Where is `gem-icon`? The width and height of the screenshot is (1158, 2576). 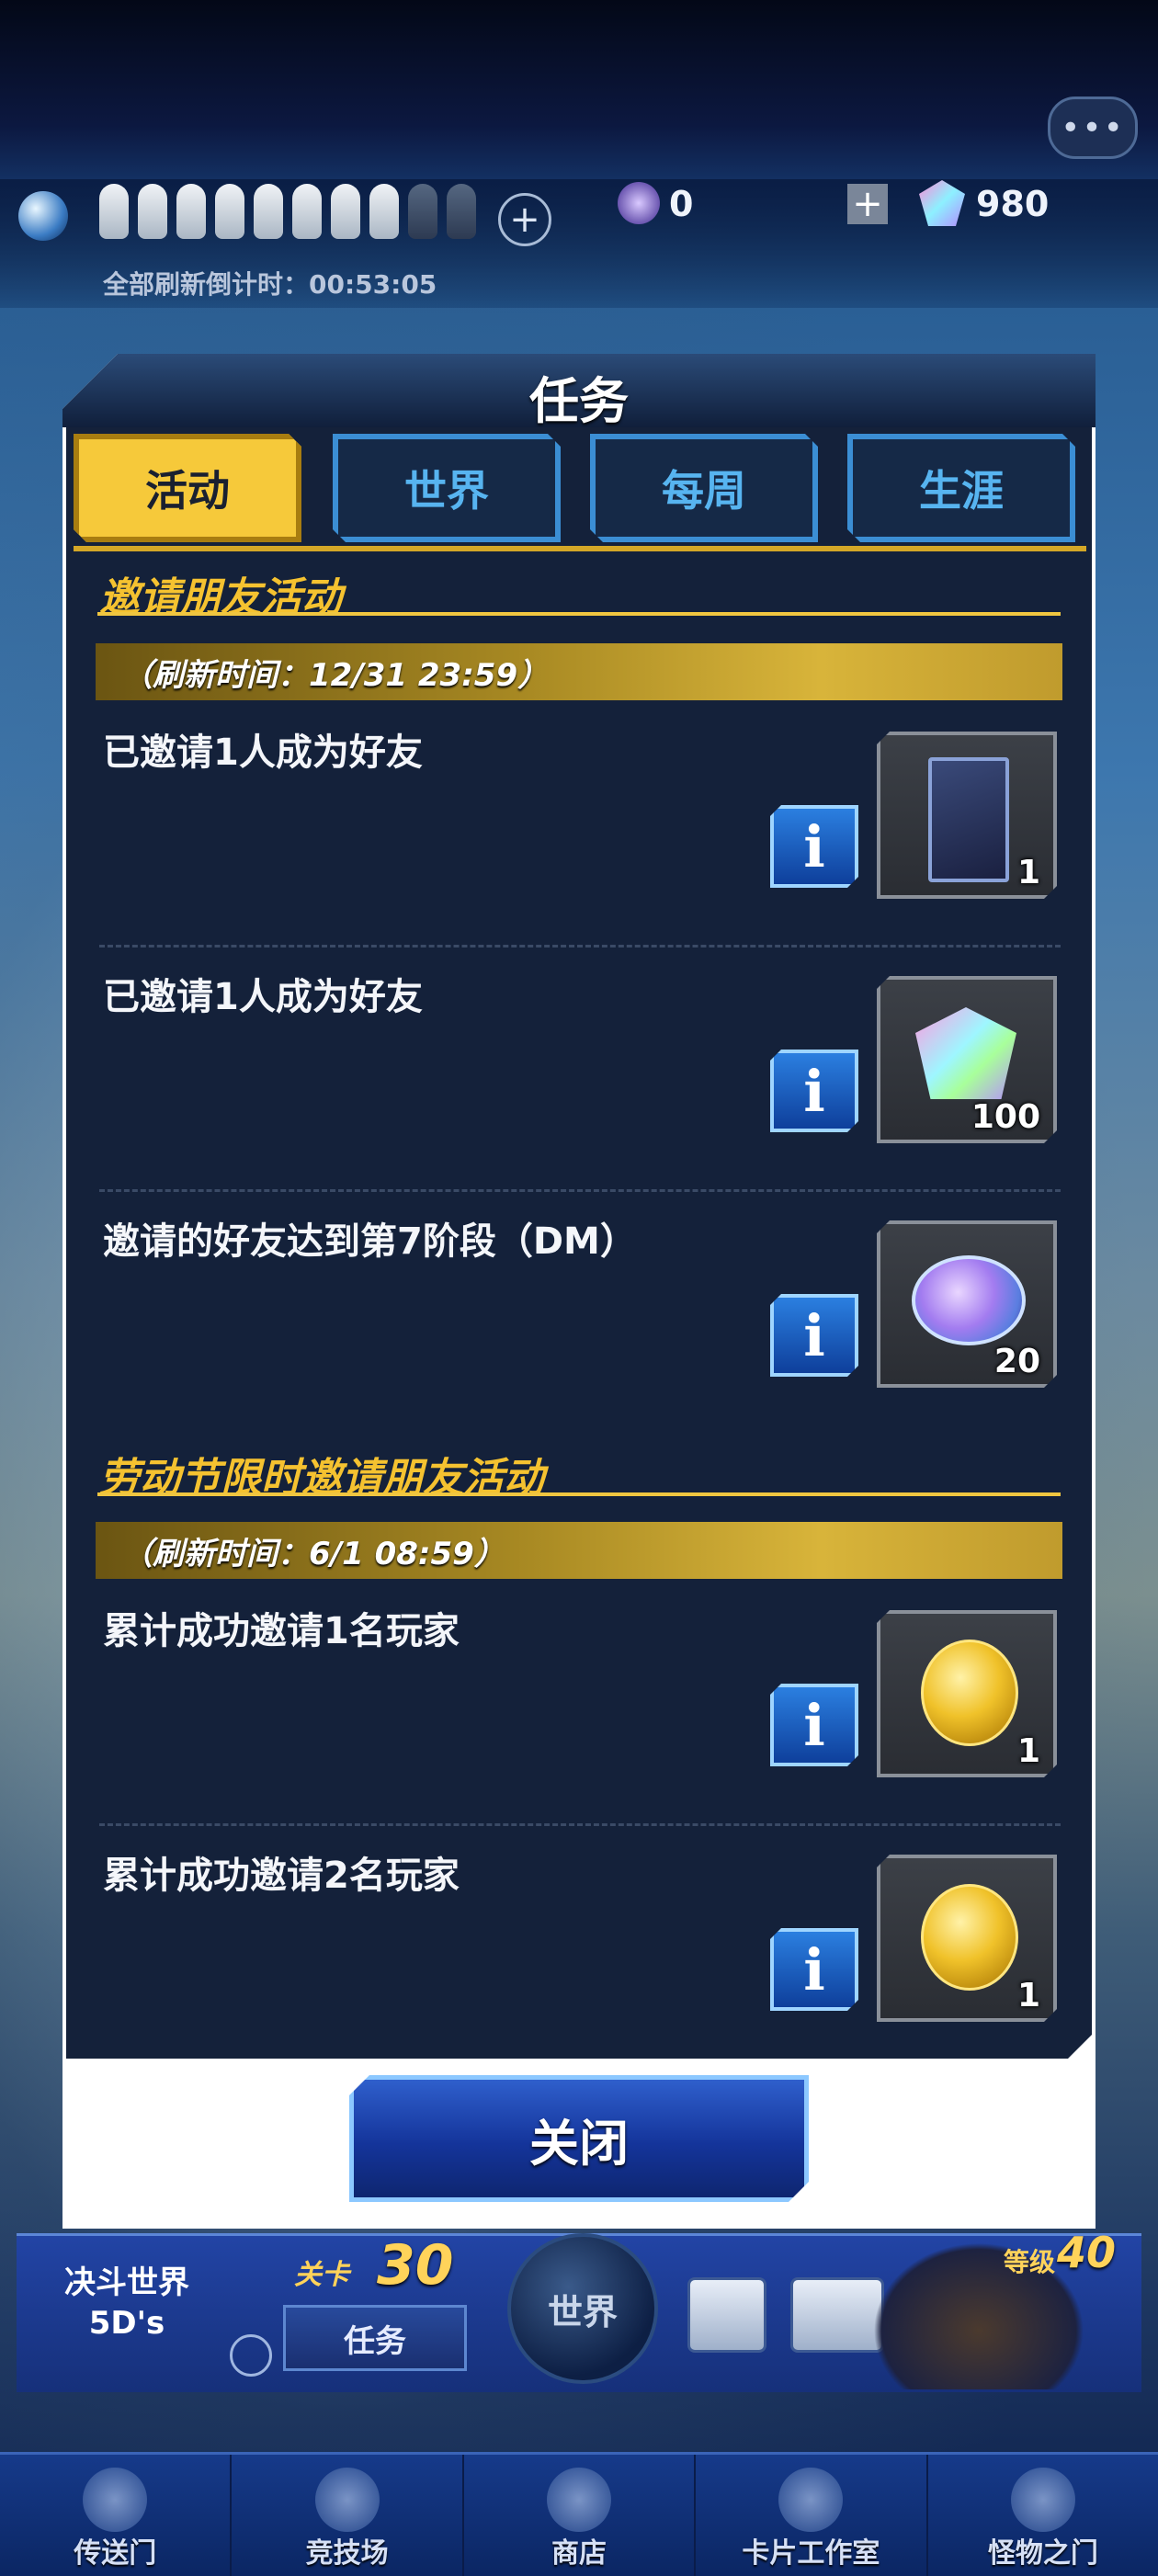
gem-icon is located at coordinates (965, 1053).